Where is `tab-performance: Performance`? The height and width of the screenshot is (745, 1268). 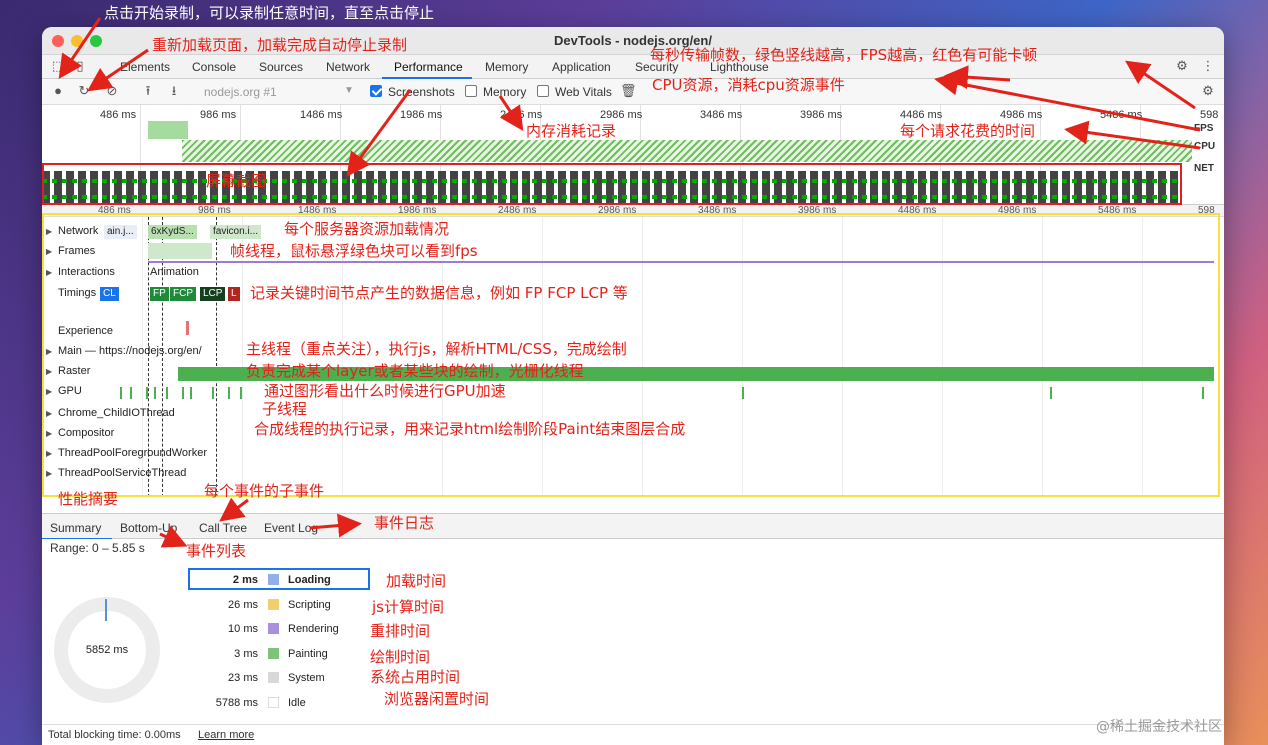 tab-performance: Performance is located at coordinates (428, 67).